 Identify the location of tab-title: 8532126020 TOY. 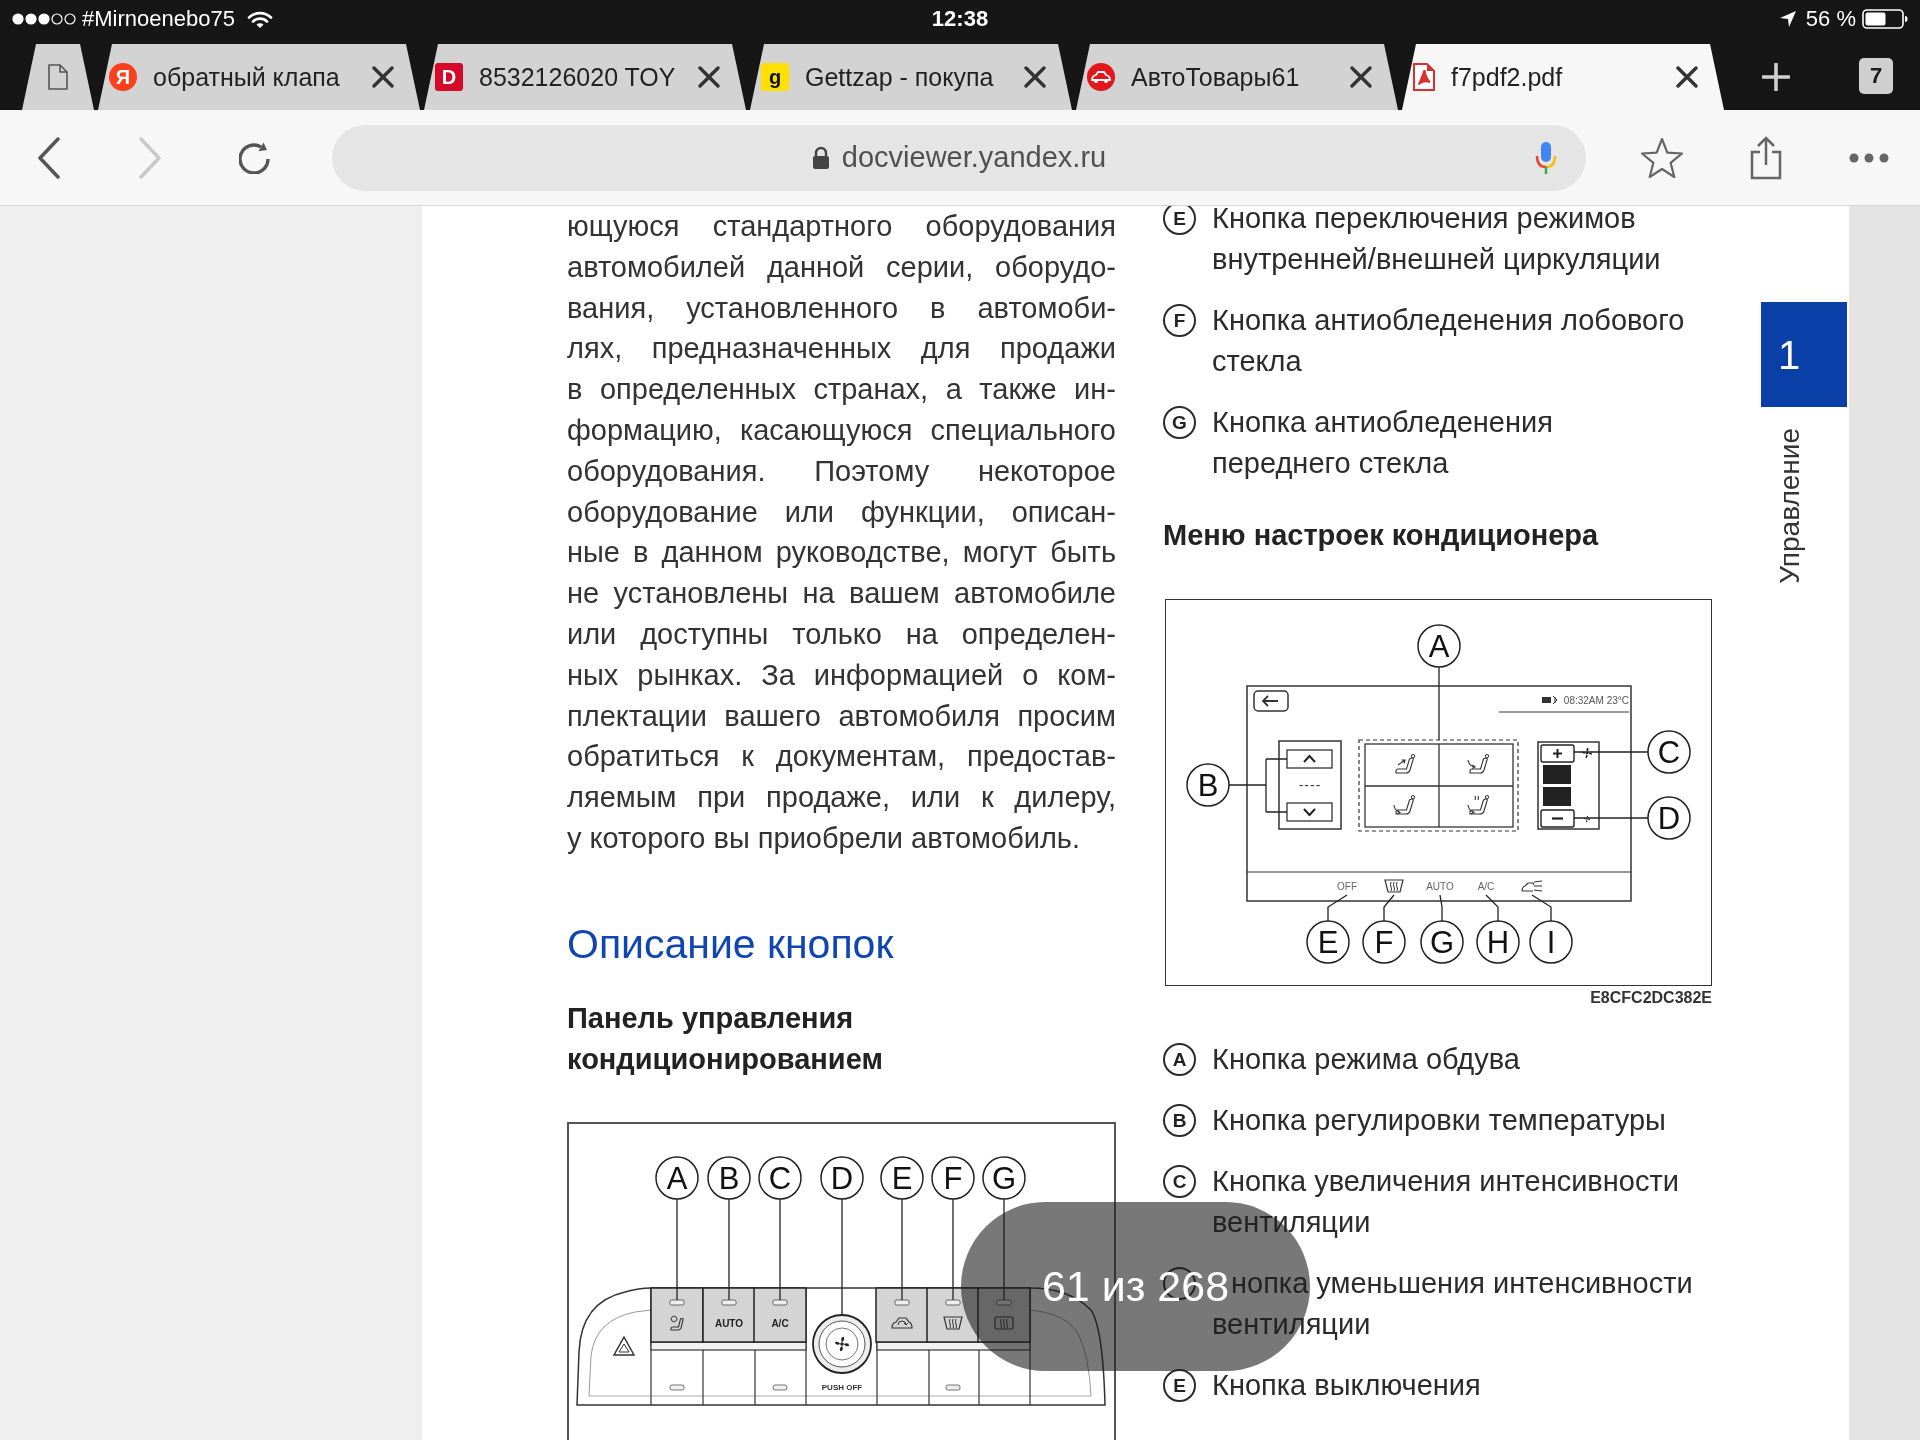
(578, 77).